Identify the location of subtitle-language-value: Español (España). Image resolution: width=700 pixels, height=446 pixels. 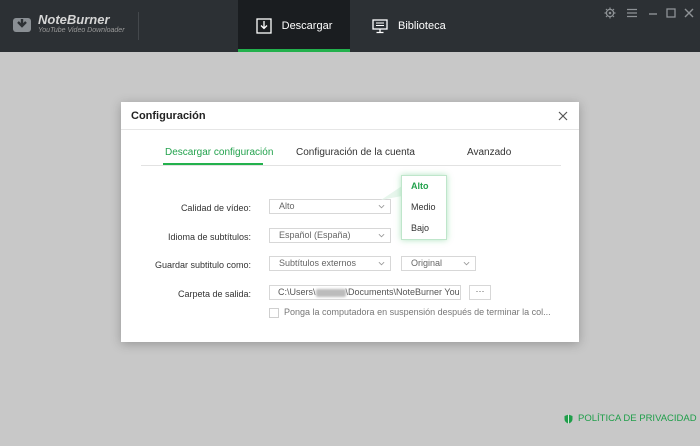
(315, 235).